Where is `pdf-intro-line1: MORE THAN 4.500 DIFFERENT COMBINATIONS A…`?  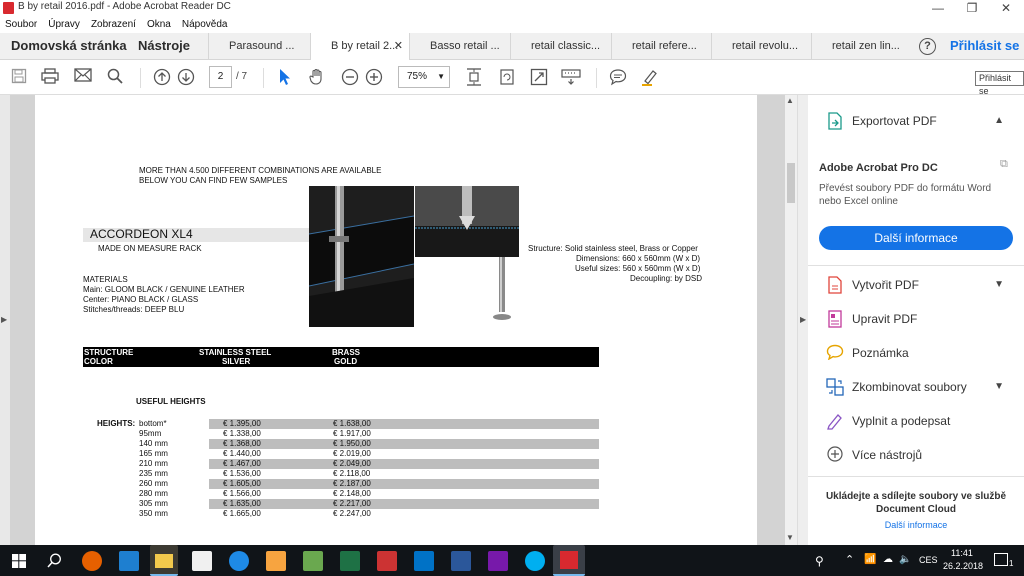
pdf-intro-line1: MORE THAN 4.500 DIFFERENT COMBINATIONS A… is located at coordinates (260, 170).